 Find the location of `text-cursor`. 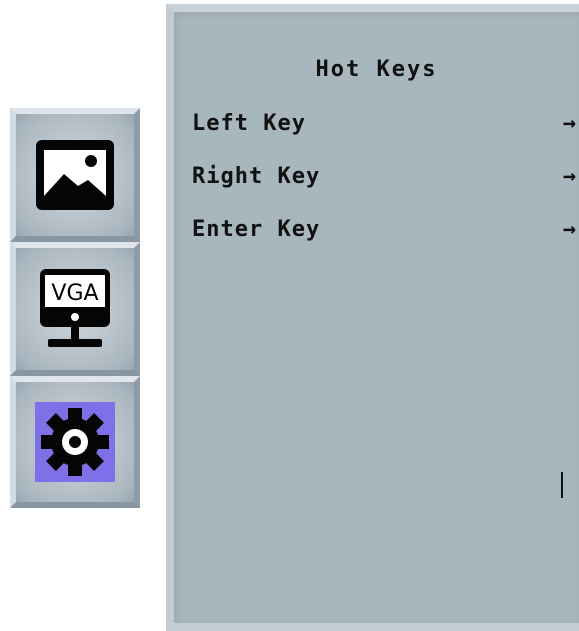

text-cursor is located at coordinates (562, 485).